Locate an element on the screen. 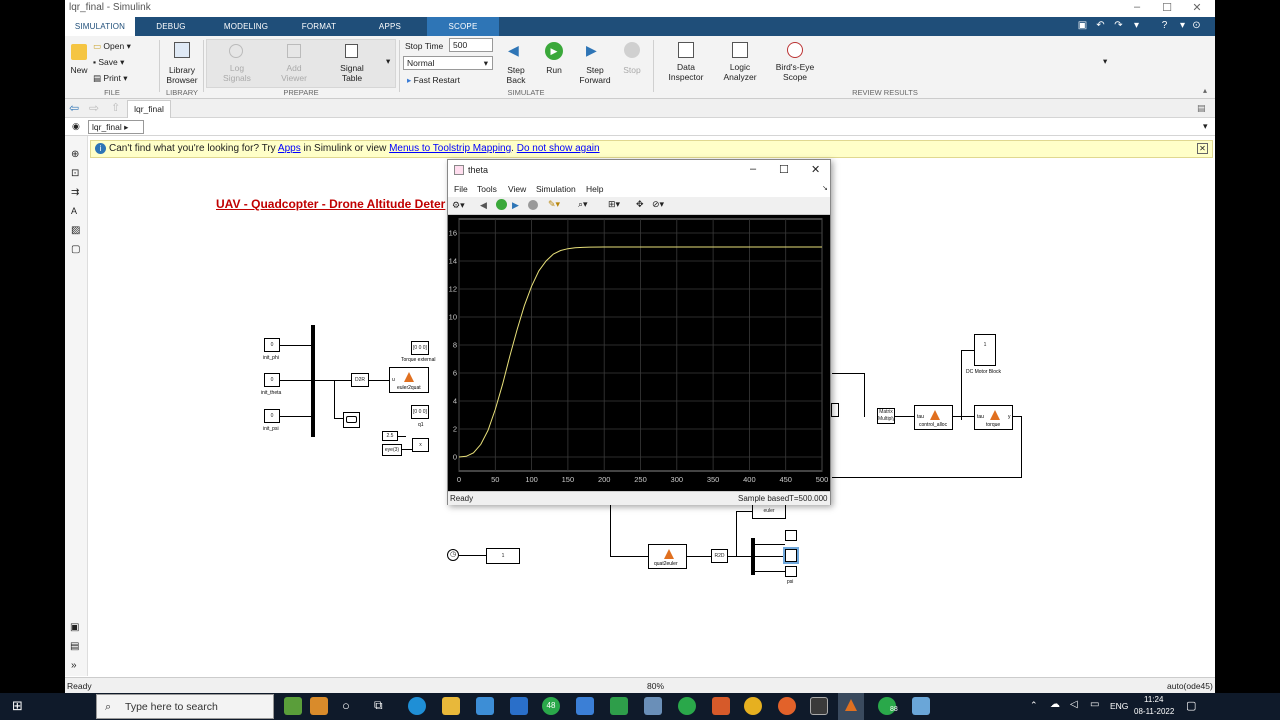 Image resolution: width=1280 pixels, height=720 pixels. scope-phi-block is located at coordinates (791, 535).